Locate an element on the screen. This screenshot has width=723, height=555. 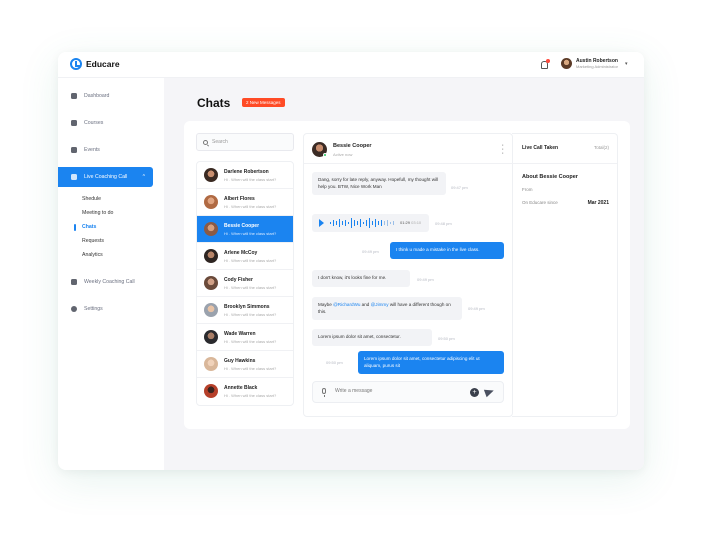
sidebar-item-label: Weekly Coaching Call is located at coordinates (109, 282).